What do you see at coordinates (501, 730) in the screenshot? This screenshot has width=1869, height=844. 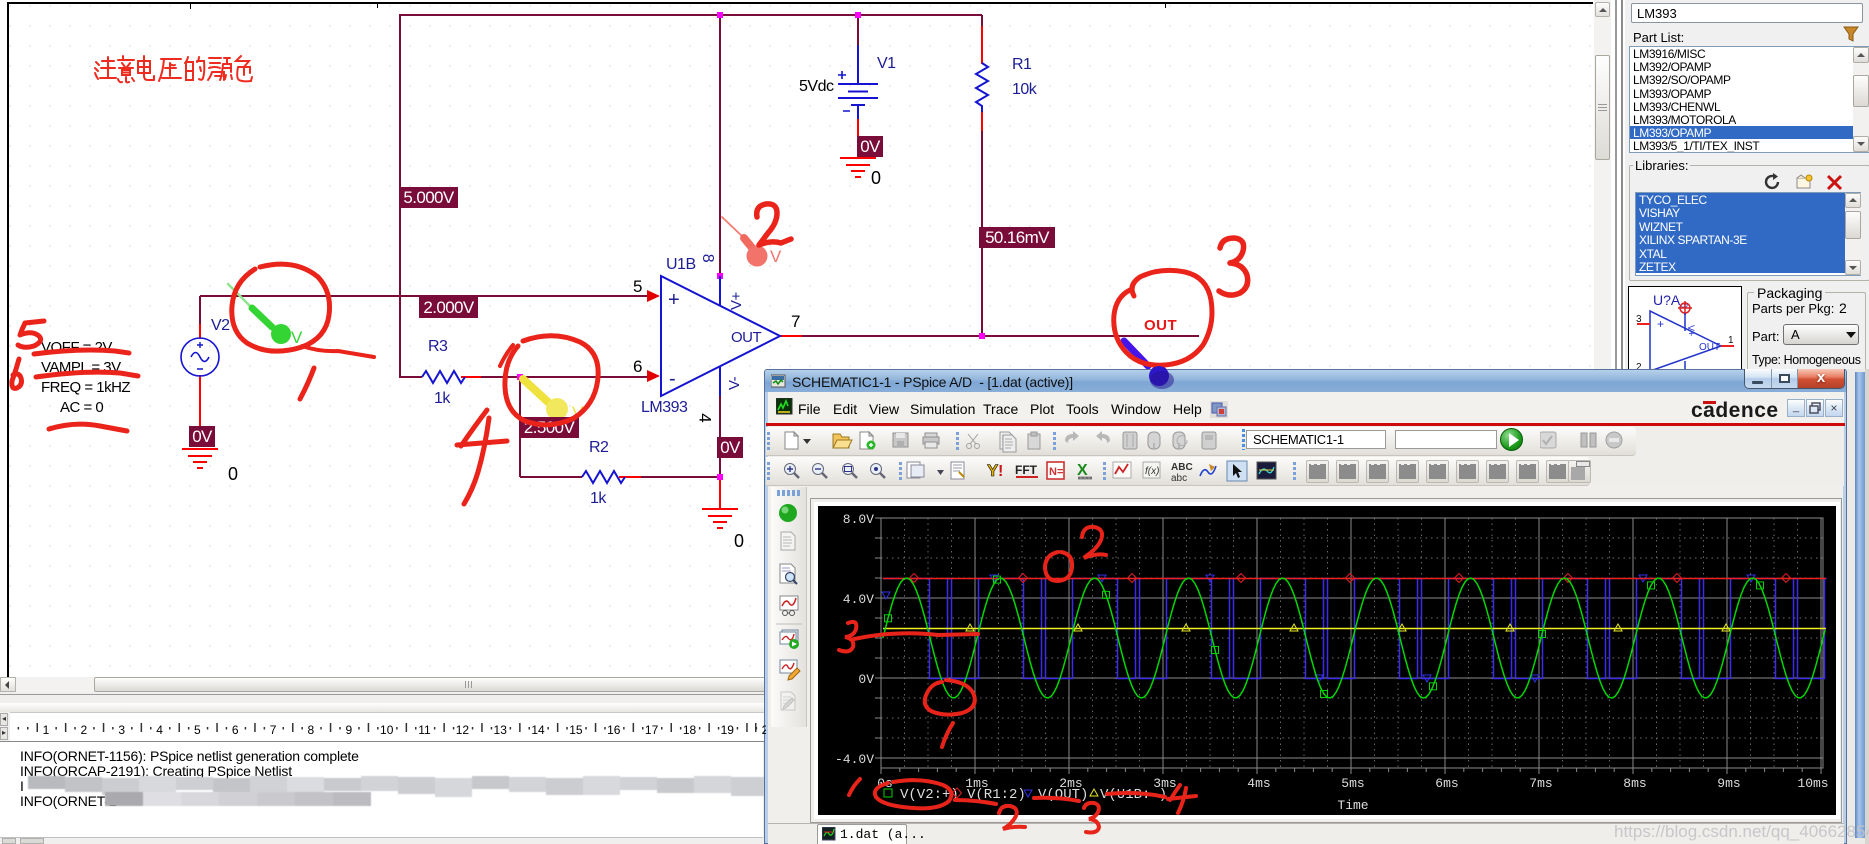 I see `svg-text: 13` at bounding box center [501, 730].